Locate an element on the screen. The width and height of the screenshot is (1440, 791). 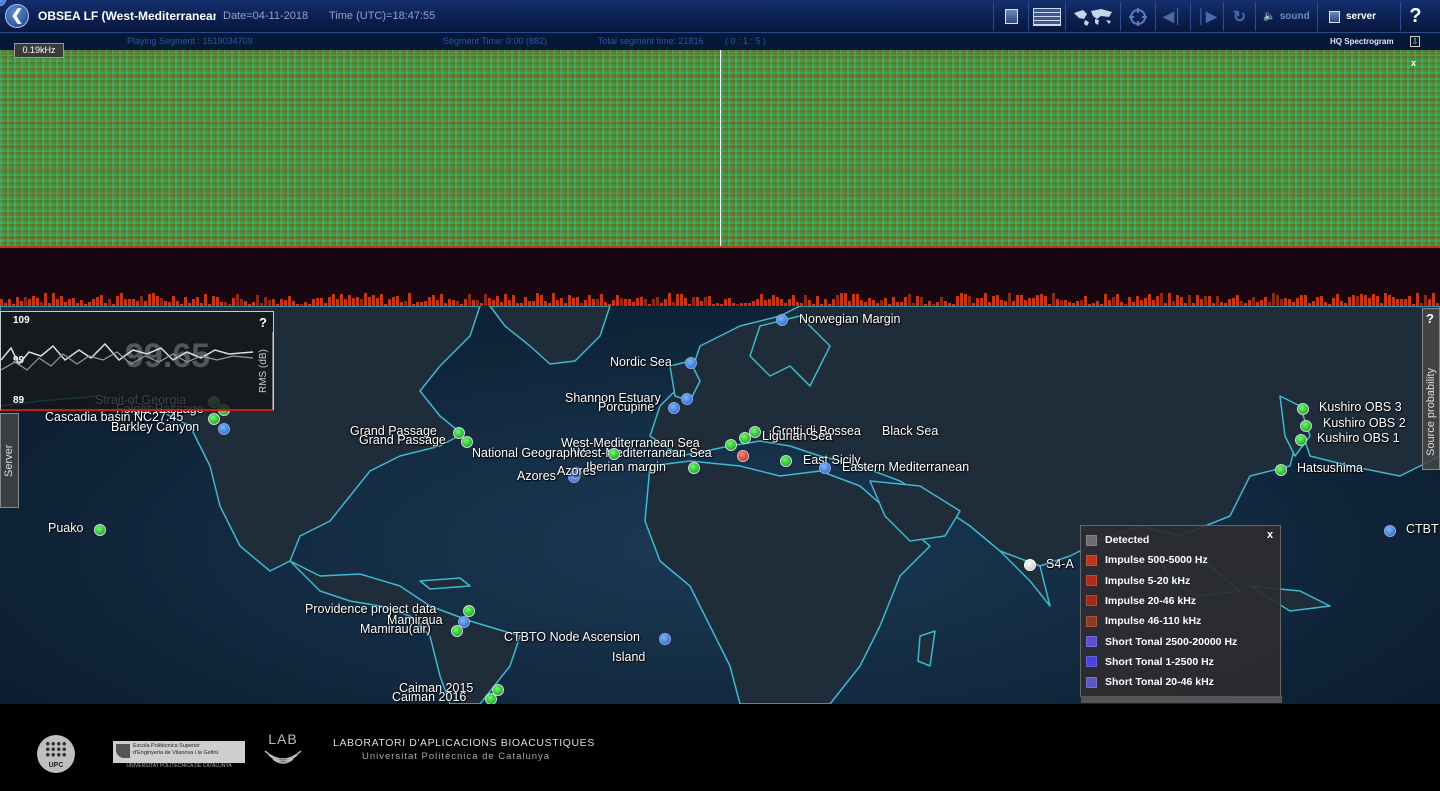
station-label: Barkley Canyon is located at coordinates (155, 427).